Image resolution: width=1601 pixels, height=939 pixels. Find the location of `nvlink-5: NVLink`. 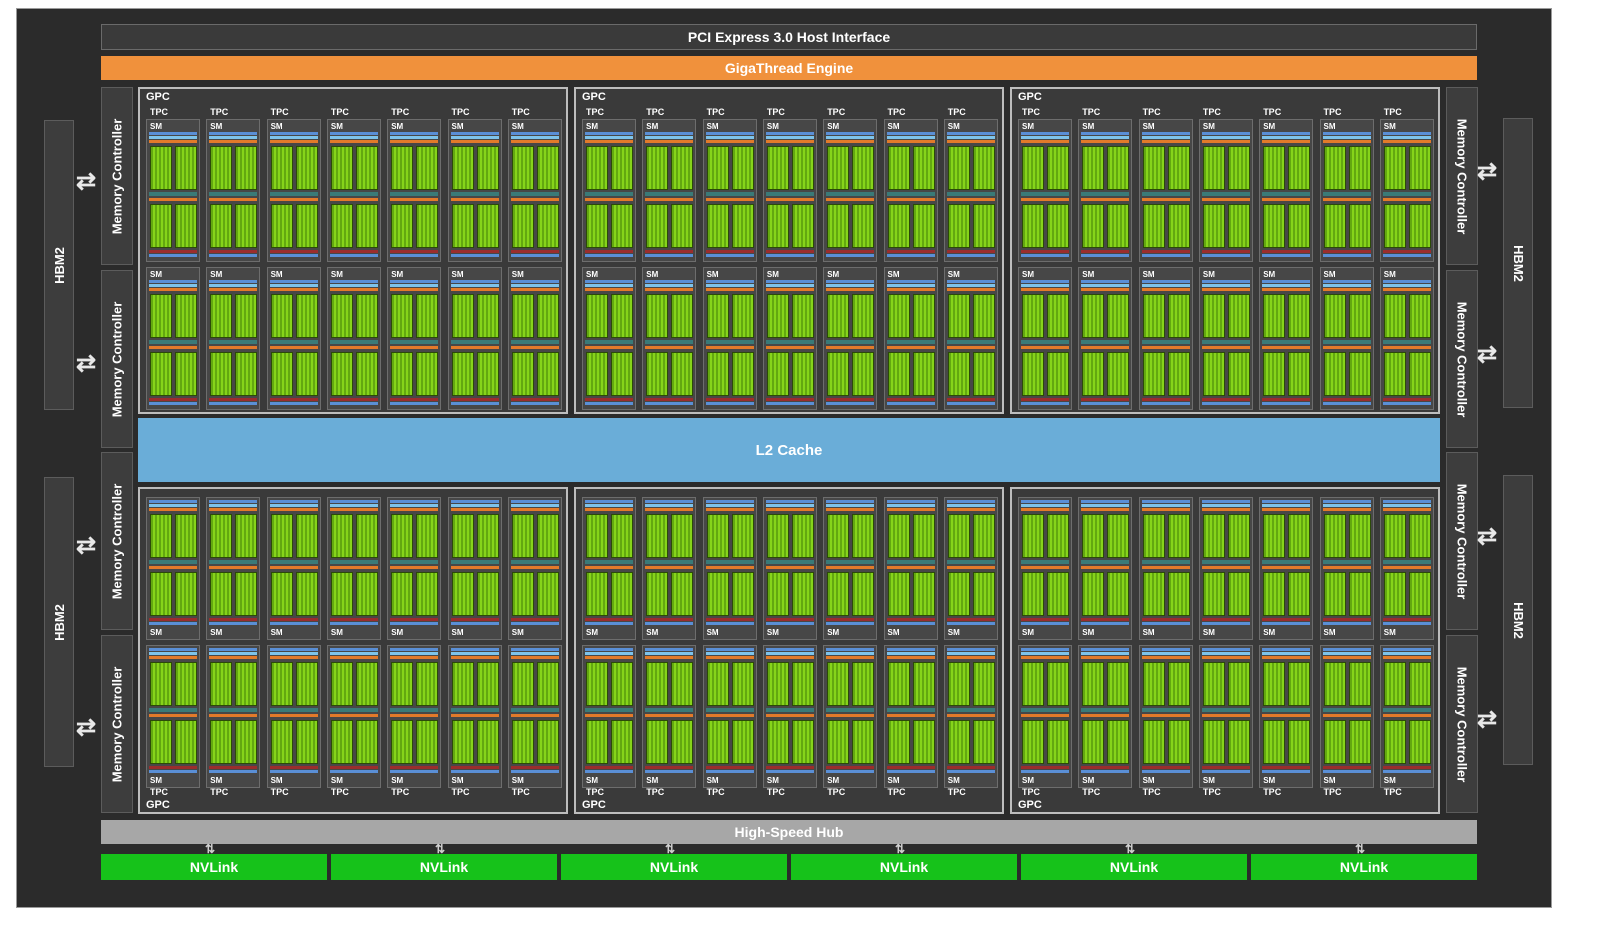

nvlink-5: NVLink is located at coordinates (1134, 867).